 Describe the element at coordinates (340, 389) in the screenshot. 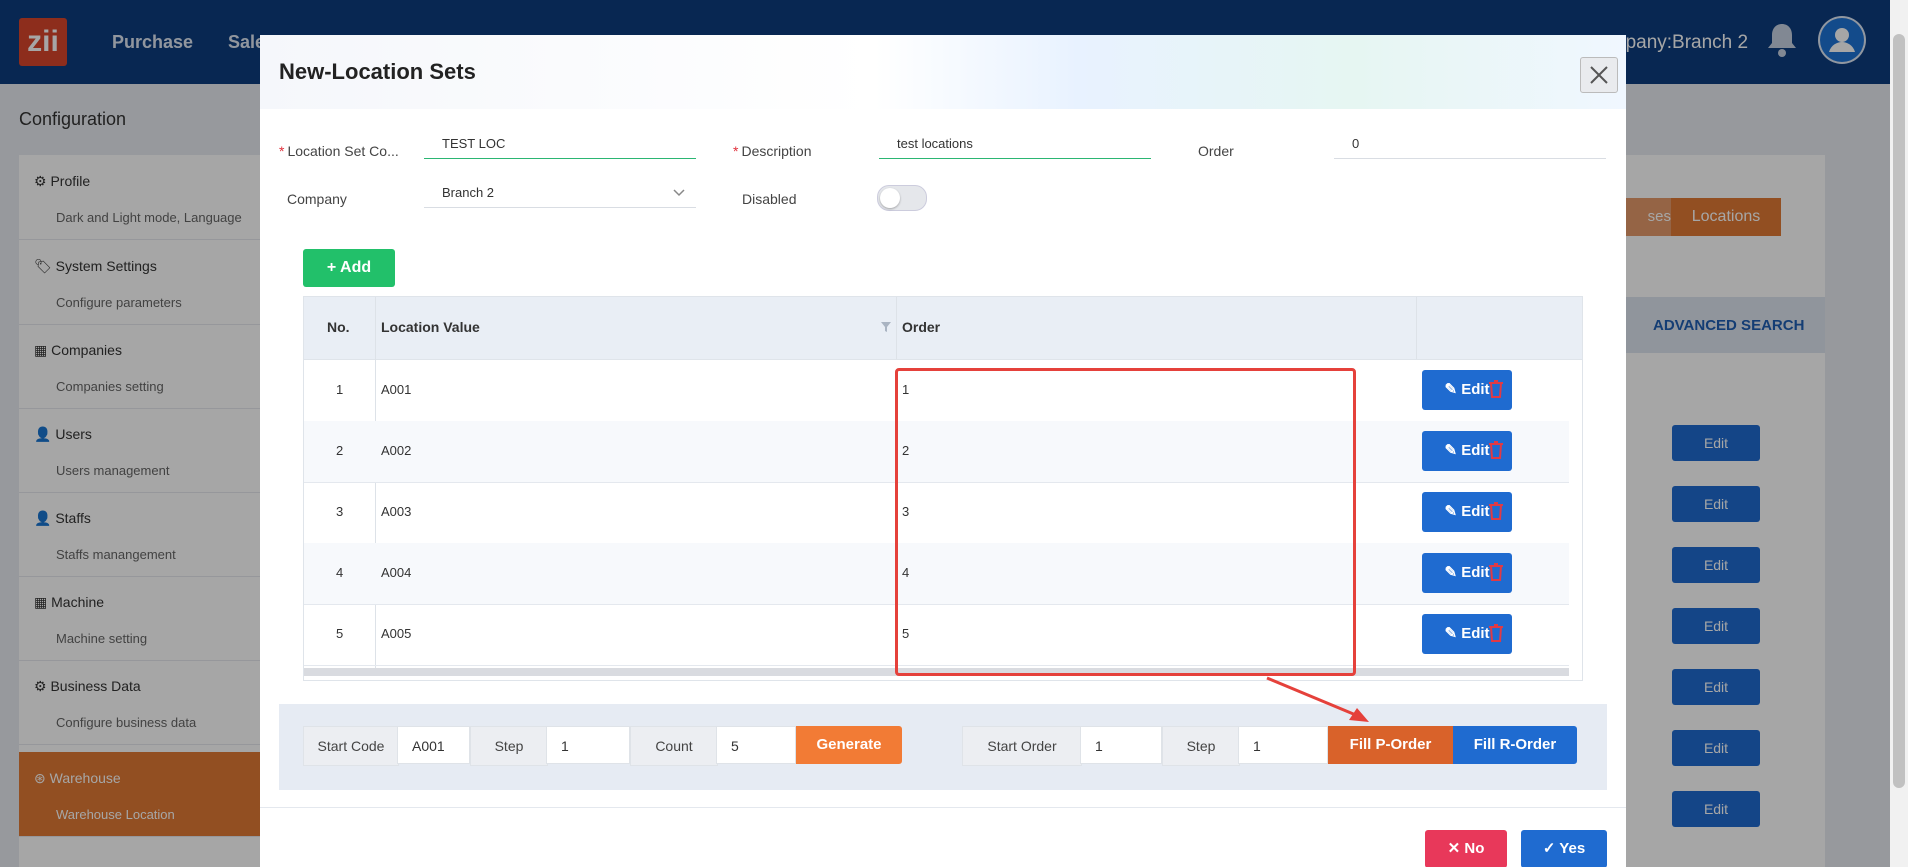

I see `row-number: 1` at that location.